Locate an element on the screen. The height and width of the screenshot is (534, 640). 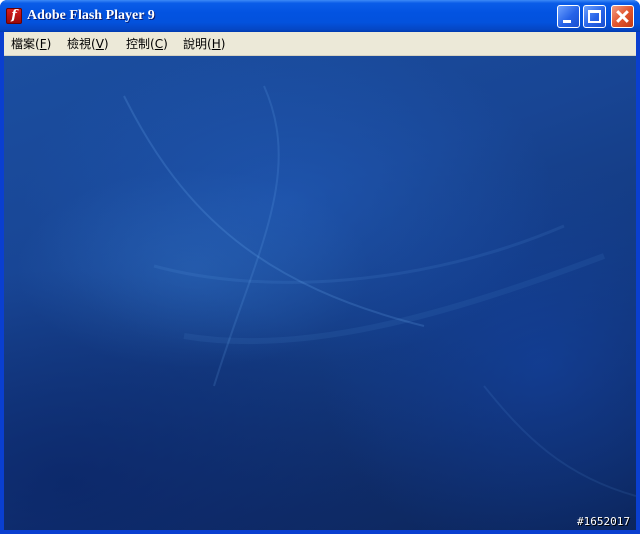
close-button is located at coordinates (622, 16).